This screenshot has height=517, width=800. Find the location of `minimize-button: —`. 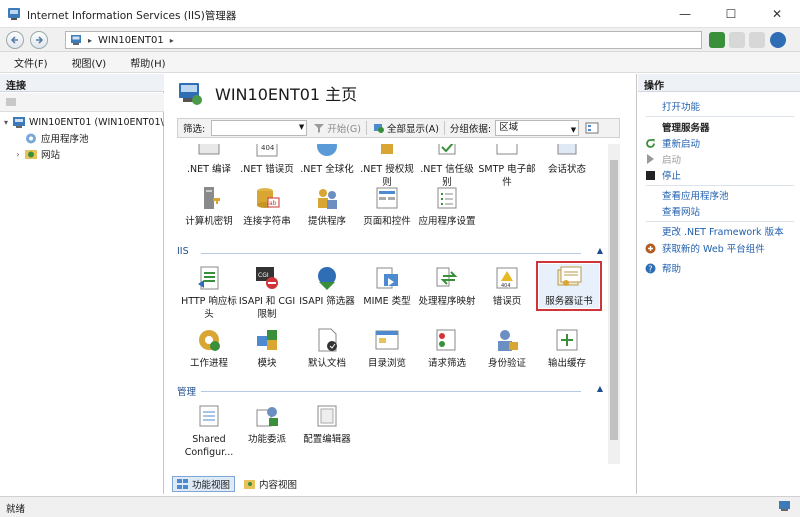

minimize-button: — is located at coordinates (685, 14).